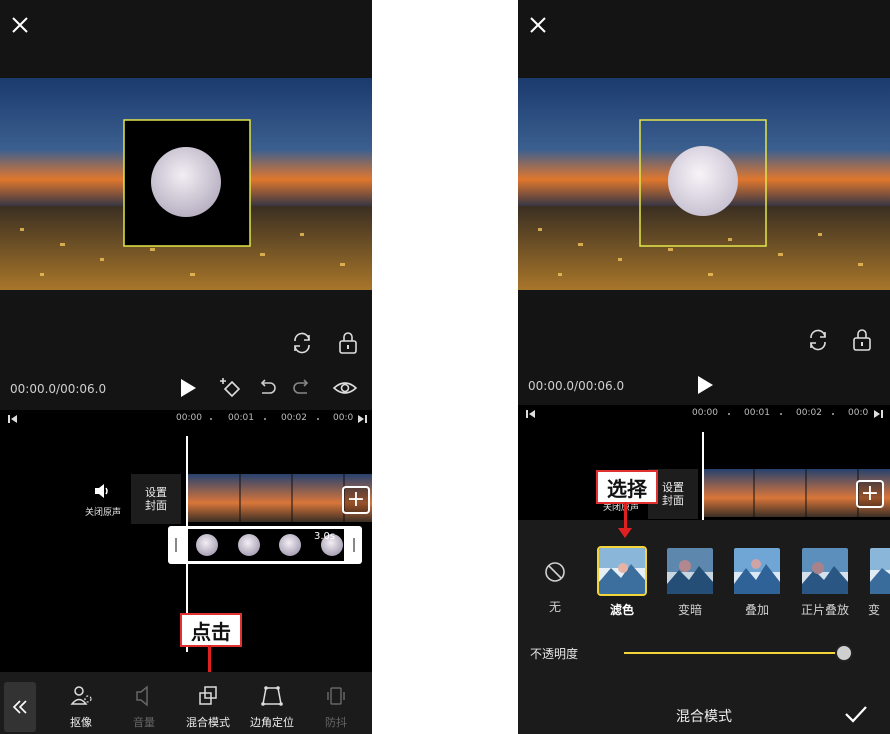  What do you see at coordinates (211, 630) in the screenshot?
I see `callout-click: 点击` at bounding box center [211, 630].